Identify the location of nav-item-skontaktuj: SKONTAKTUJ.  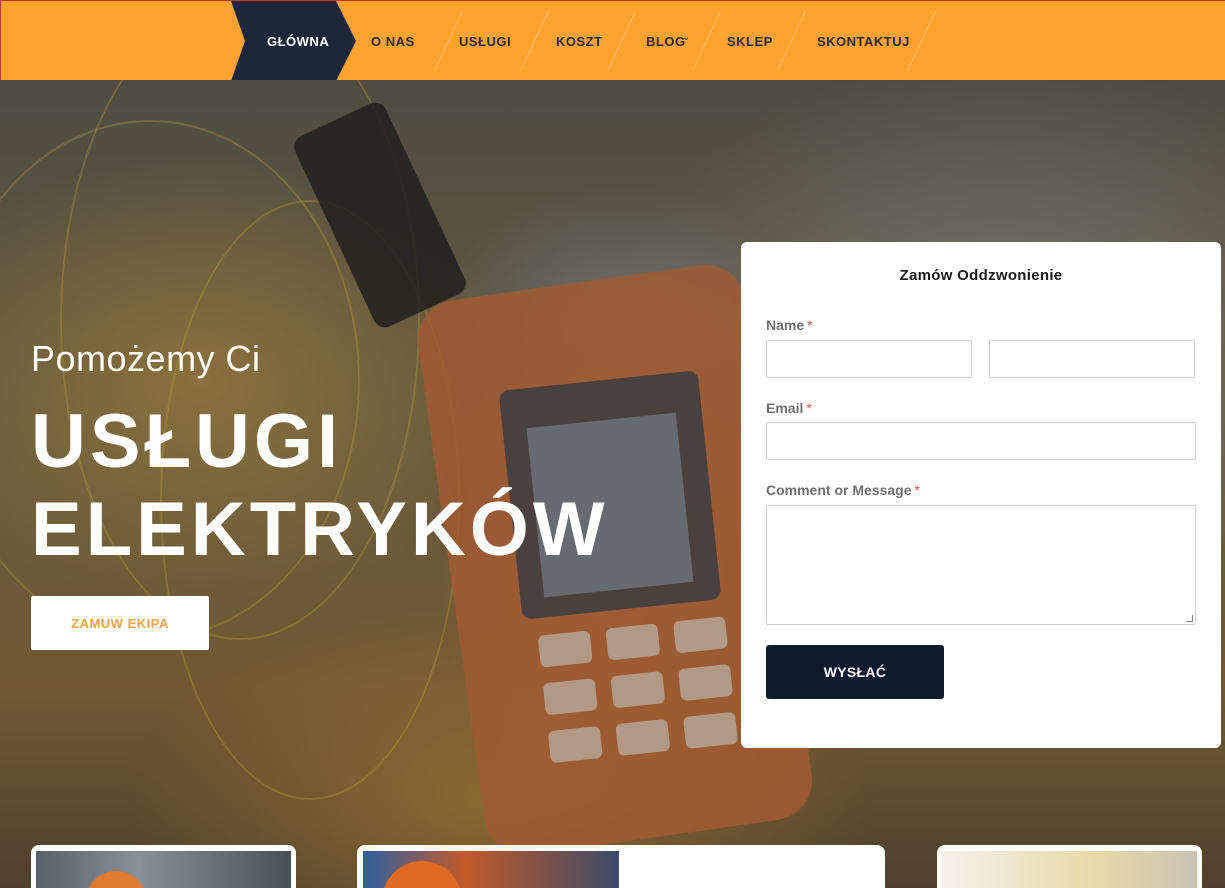
(863, 41).